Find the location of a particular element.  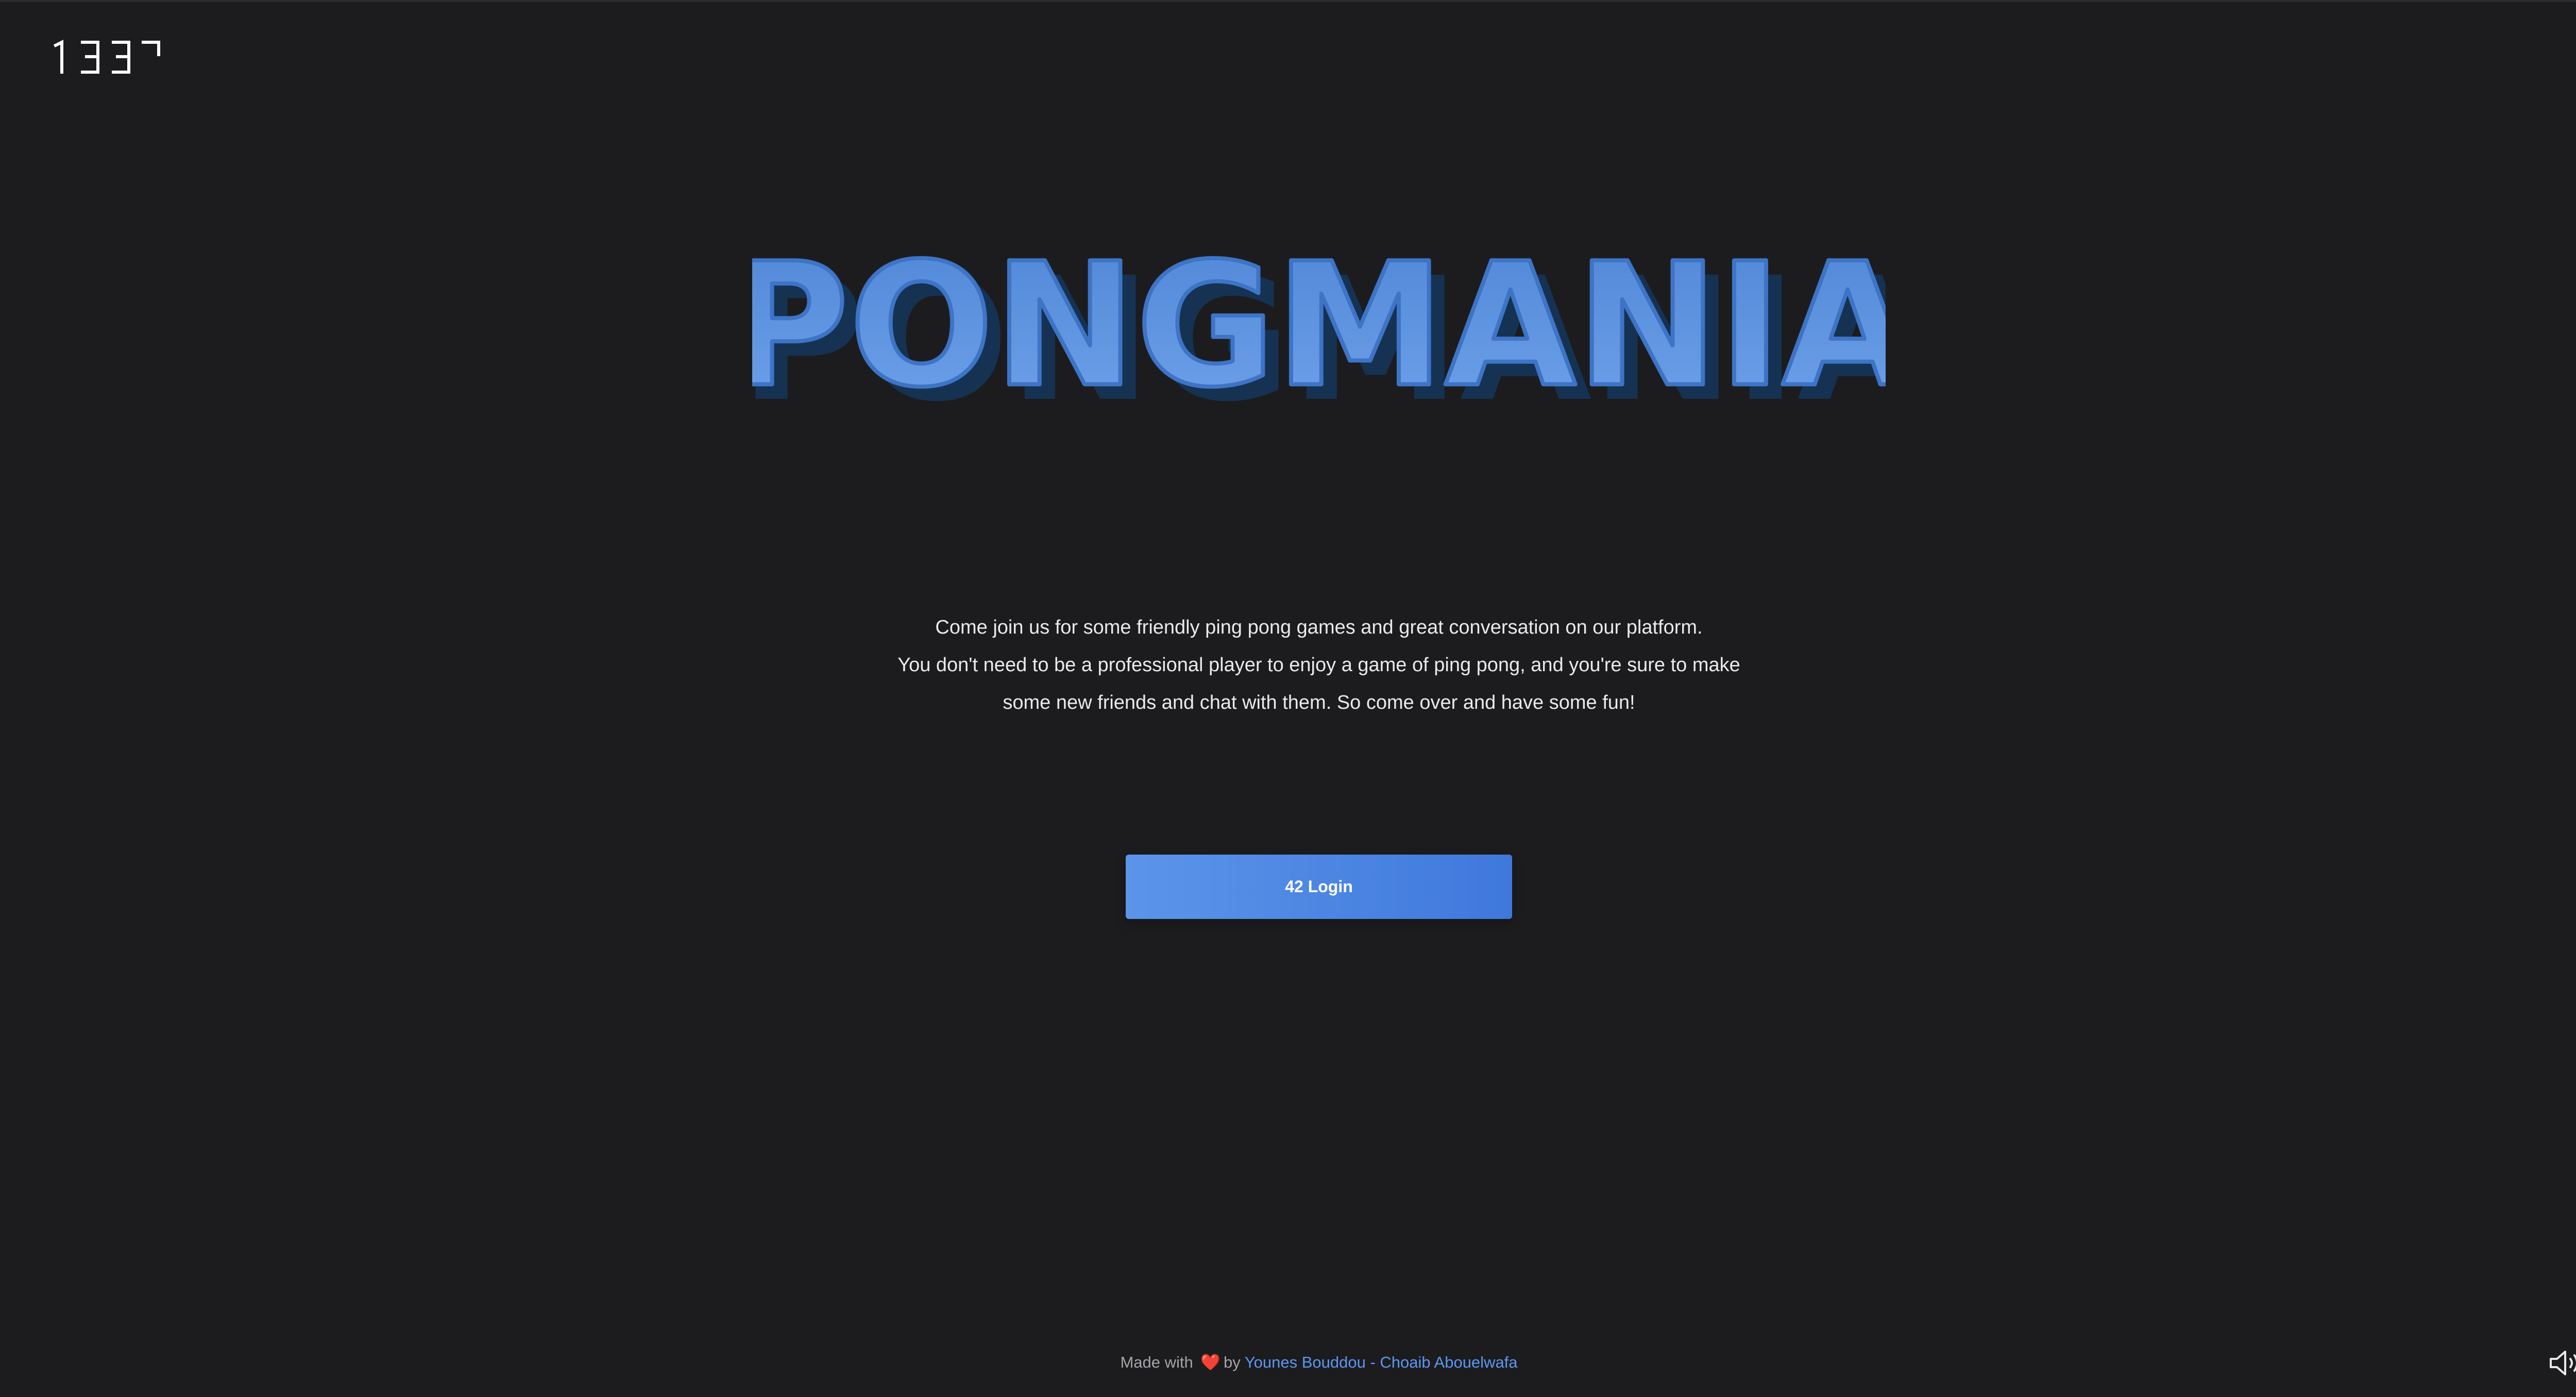

footer-prefix: Made with is located at coordinates (1157, 1362).